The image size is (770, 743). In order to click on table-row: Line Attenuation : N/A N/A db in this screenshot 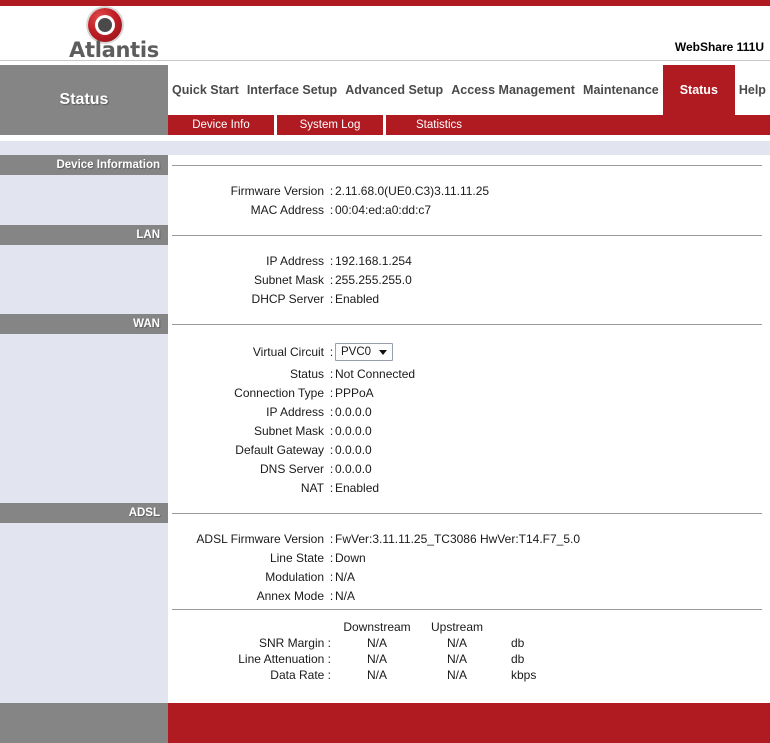, I will do `click(369, 659)`.